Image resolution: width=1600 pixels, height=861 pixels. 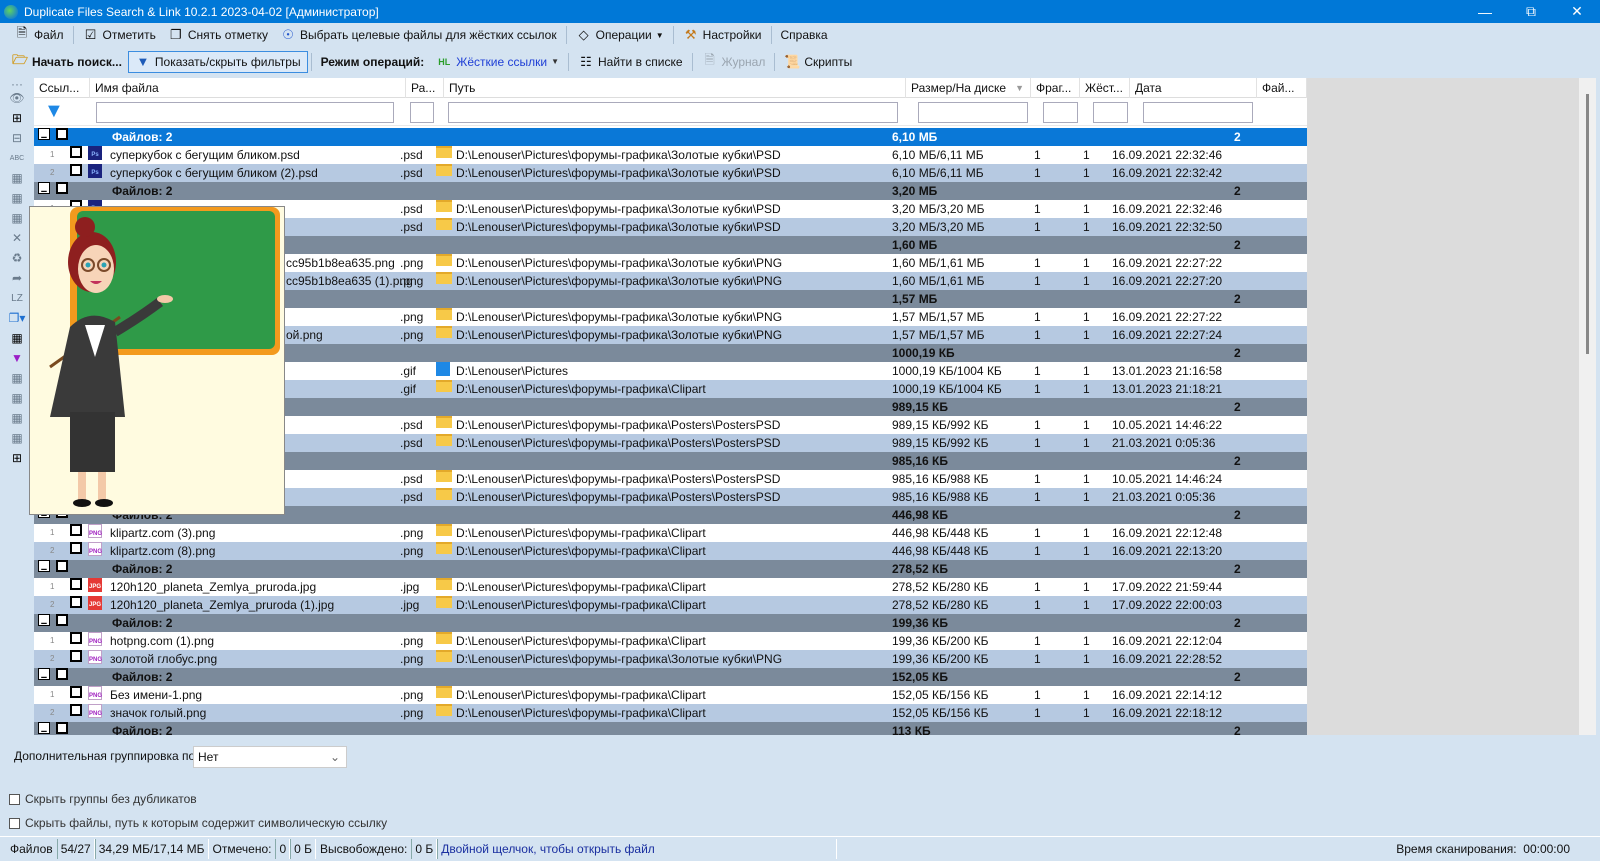 I want to click on collapse-all-icon: ⊟, so click(x=17, y=138).